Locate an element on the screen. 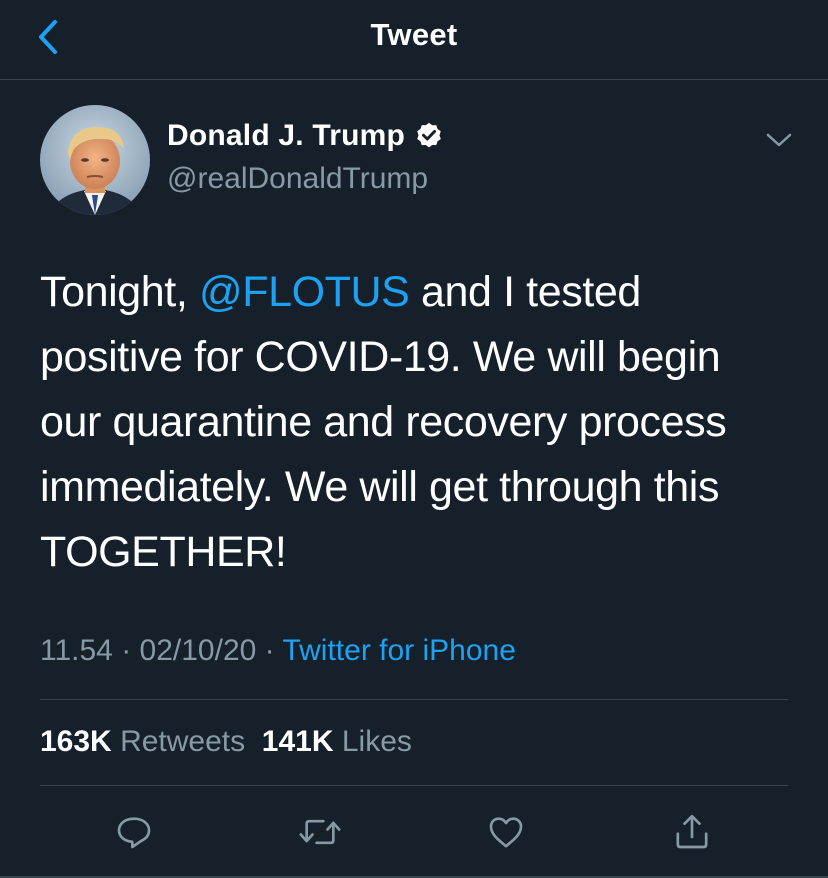 Image resolution: width=828 pixels, height=878 pixels. action-bar is located at coordinates (414, 832).